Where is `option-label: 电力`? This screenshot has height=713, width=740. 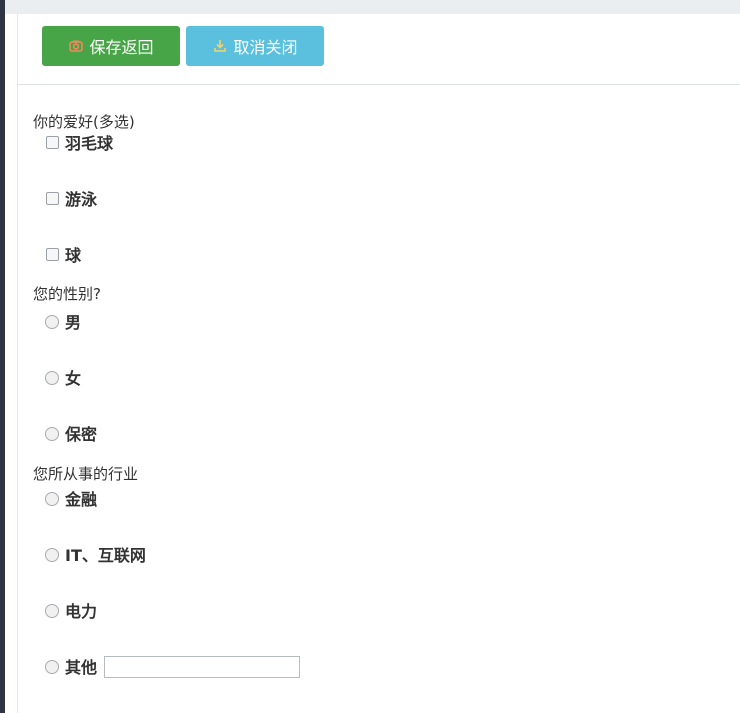 option-label: 电力 is located at coordinates (81, 611).